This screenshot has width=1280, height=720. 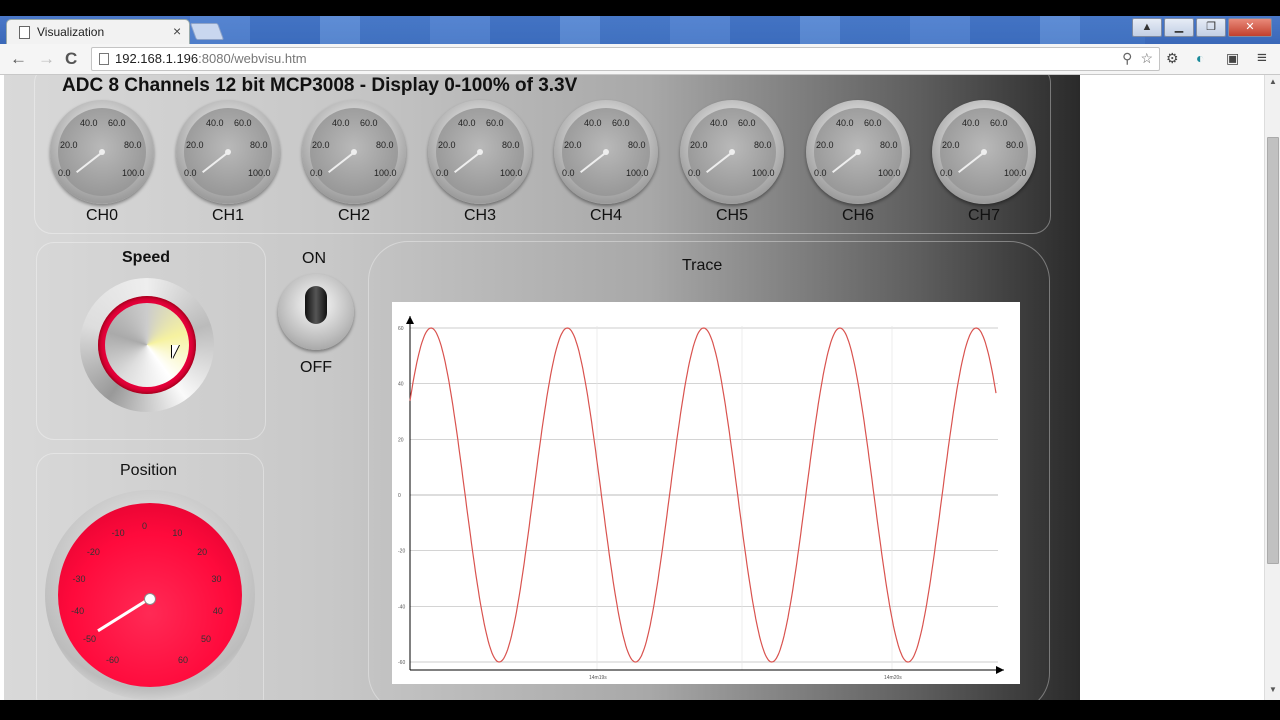 I want to click on position-tick-label: -40, so click(x=78, y=610).